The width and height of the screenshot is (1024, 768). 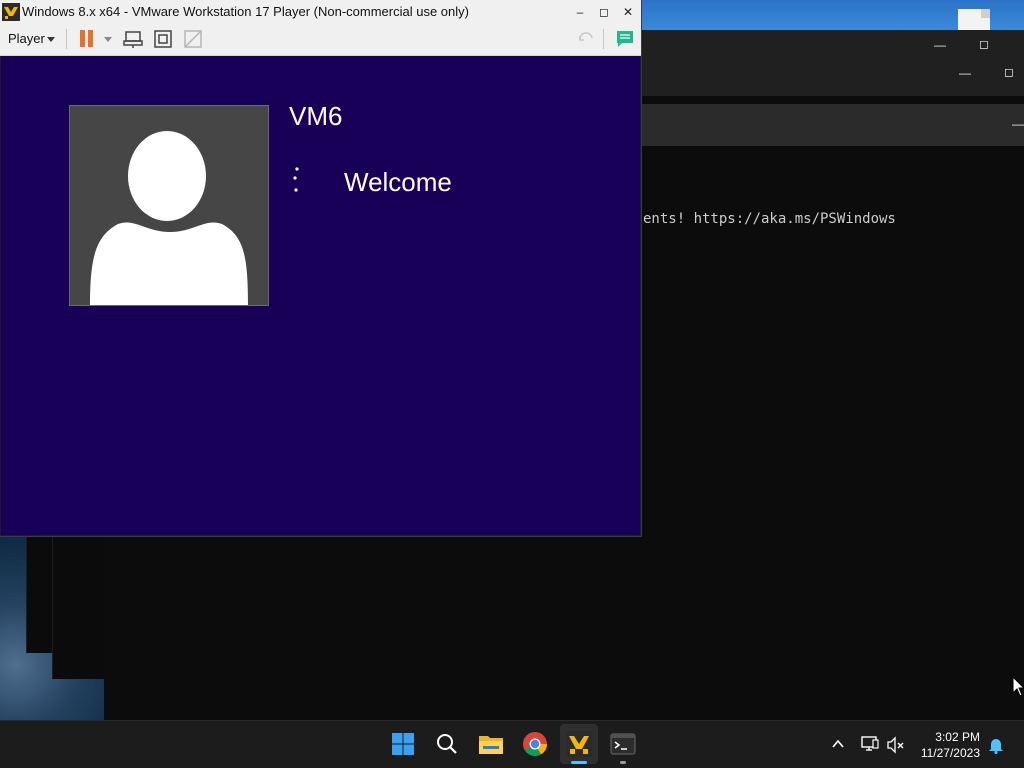 I want to click on unity-mode-icon, so click(x=193, y=39).